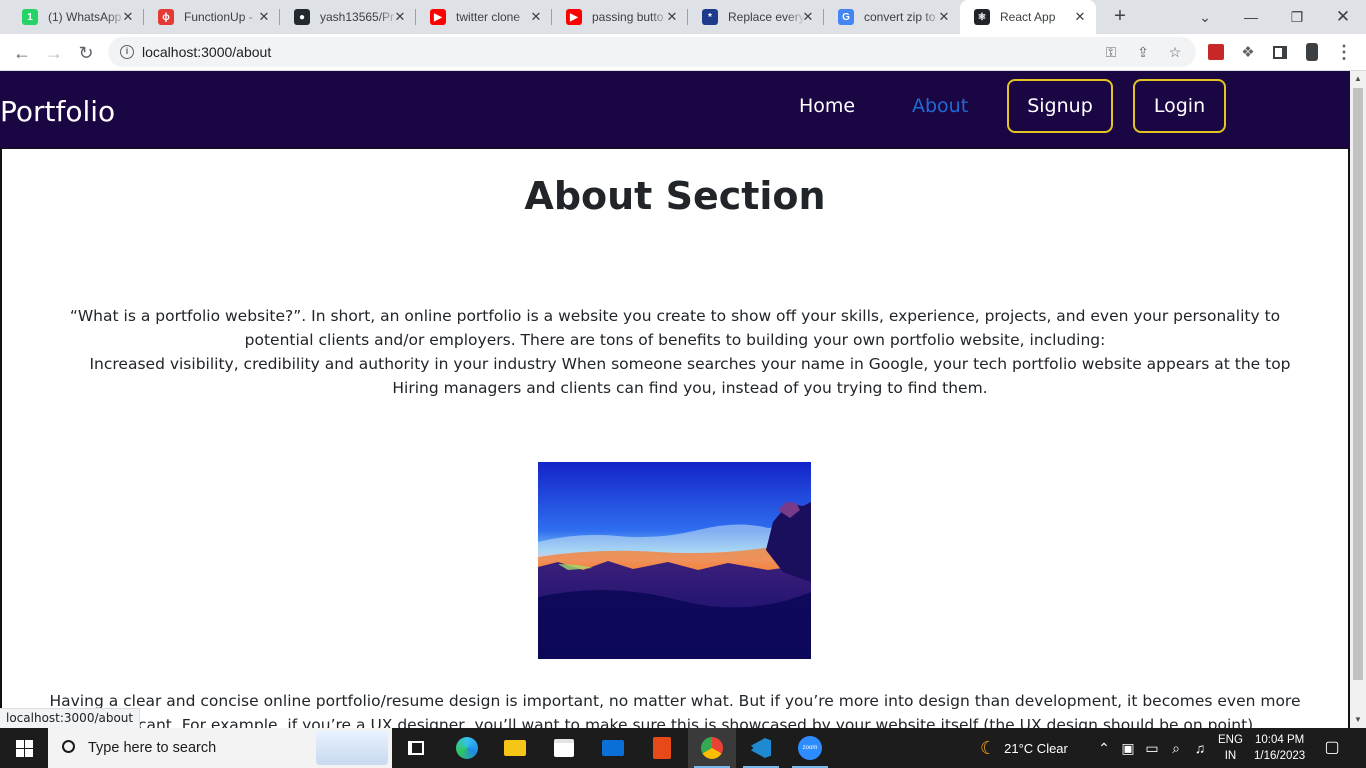 The image size is (1366, 768). I want to click on chrome-menu-icon: ⋮, so click(1344, 52).